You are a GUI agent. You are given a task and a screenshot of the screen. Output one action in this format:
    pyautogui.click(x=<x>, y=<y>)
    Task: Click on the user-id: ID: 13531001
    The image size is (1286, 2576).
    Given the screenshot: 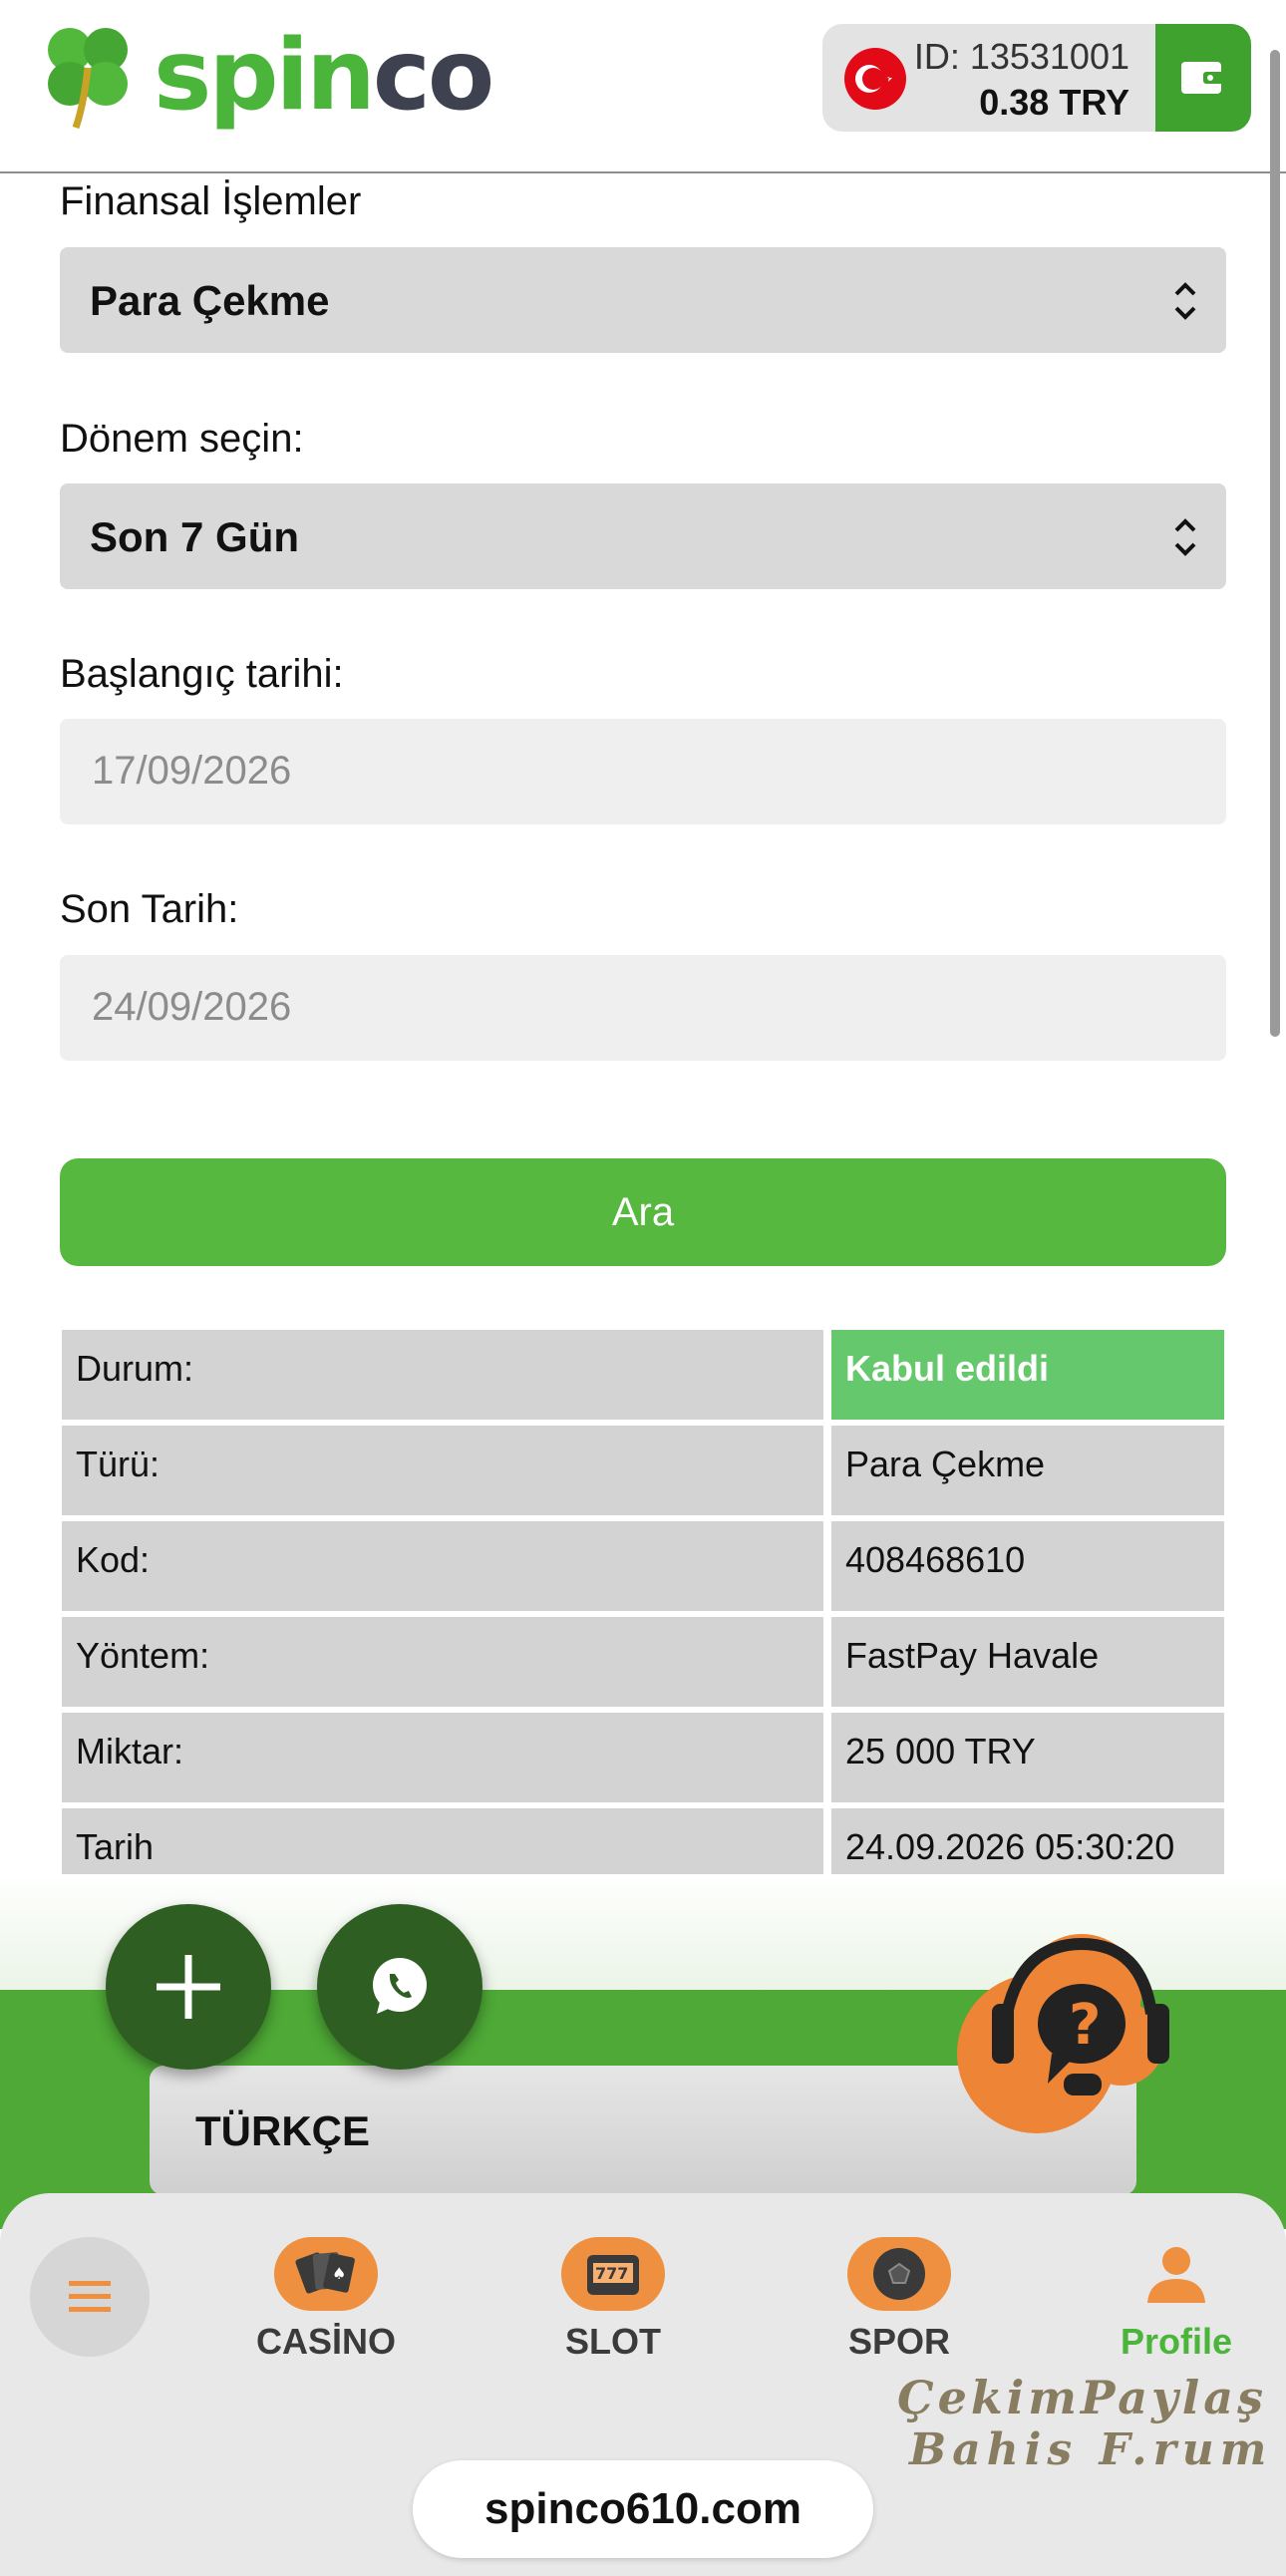 What is the action you would take?
    pyautogui.click(x=1021, y=56)
    